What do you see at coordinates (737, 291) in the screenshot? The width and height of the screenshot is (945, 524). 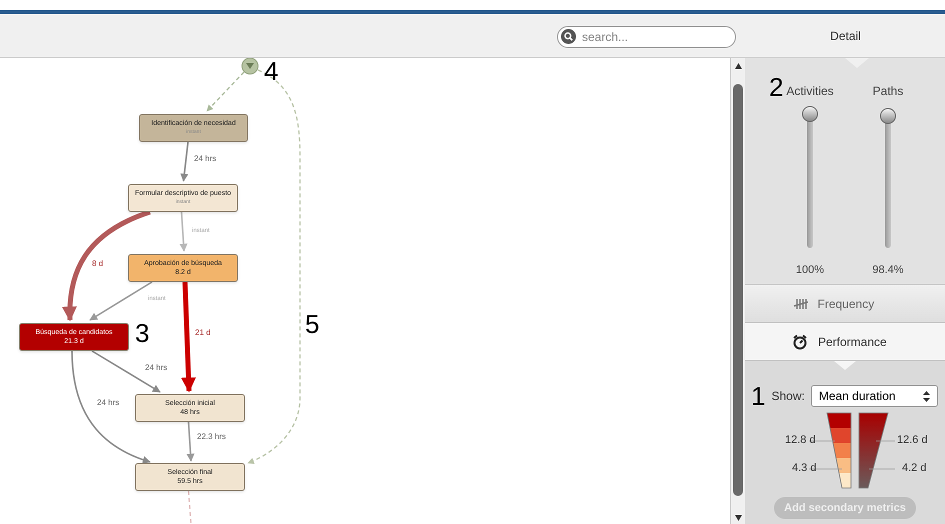 I see `scrollbar` at bounding box center [737, 291].